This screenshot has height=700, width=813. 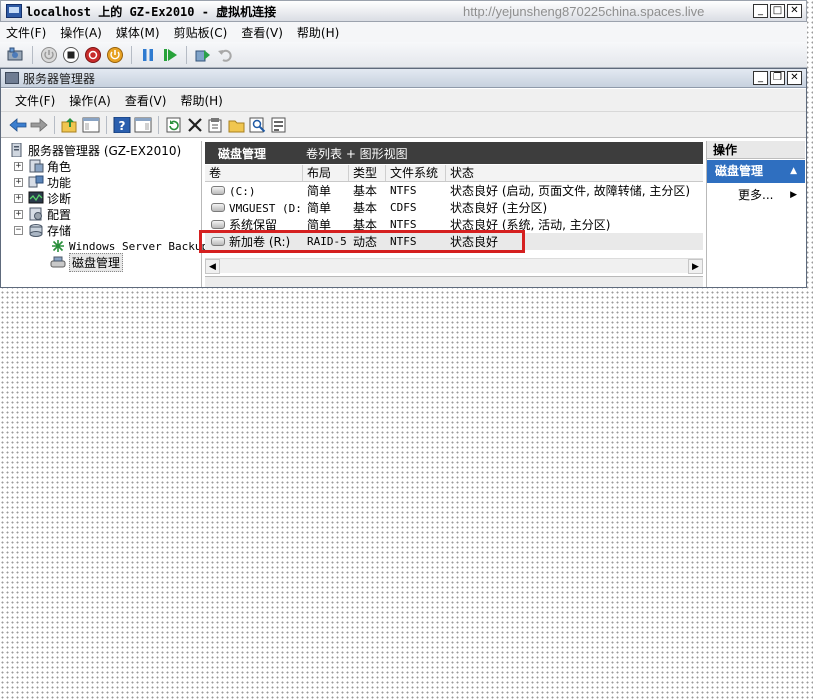 What do you see at coordinates (203, 55) in the screenshot?
I see `snapshot-icon` at bounding box center [203, 55].